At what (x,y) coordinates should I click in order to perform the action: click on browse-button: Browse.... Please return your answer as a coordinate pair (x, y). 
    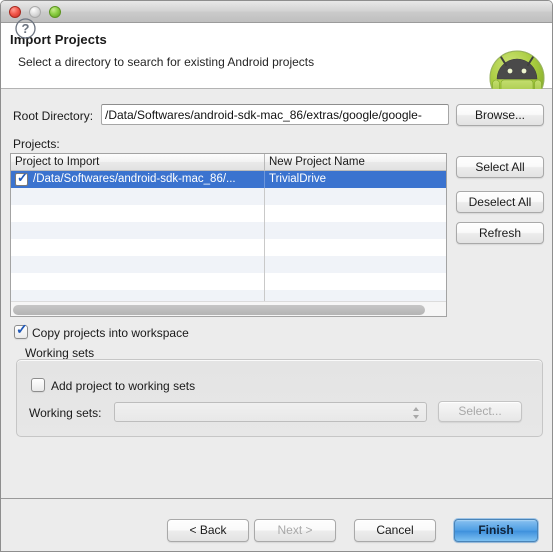
    Looking at the image, I should click on (500, 115).